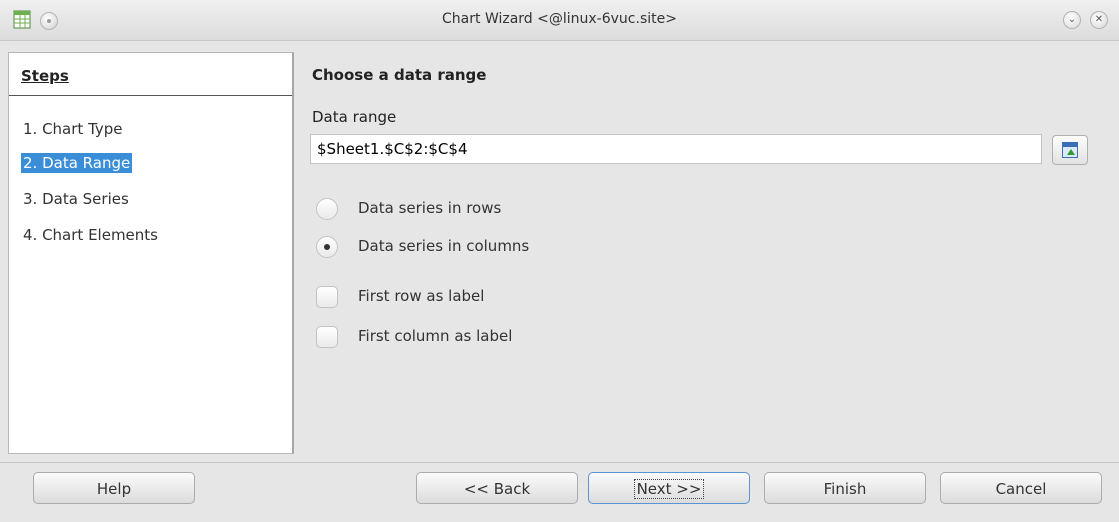 The height and width of the screenshot is (522, 1119). I want to click on window-titlebar: Chart Wizard <@linux-6vuc.site> ⌄ ✕, so click(559, 20).